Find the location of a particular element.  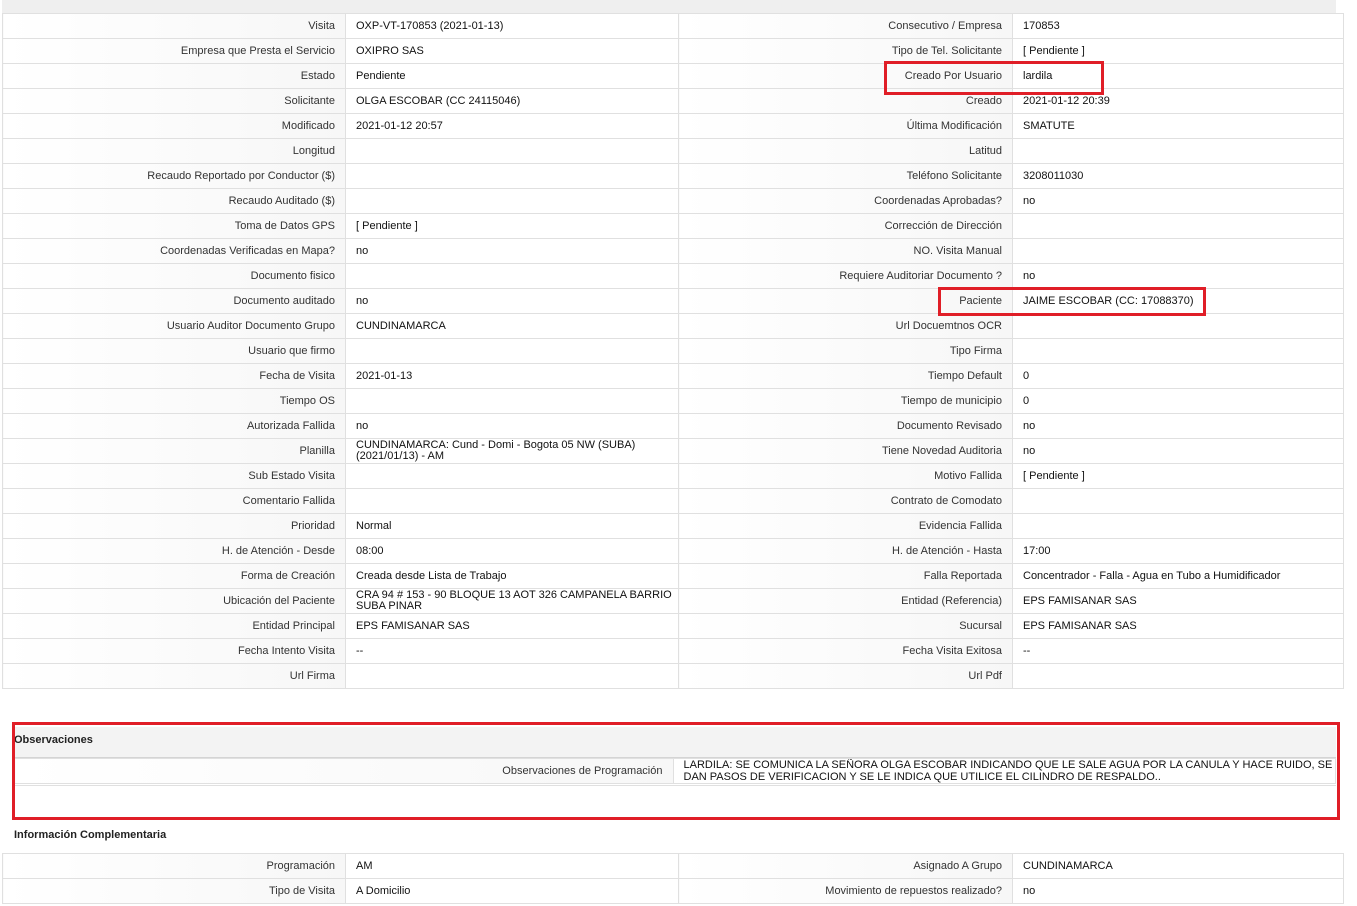

detail-row: Longitud Latitud is located at coordinates (673, 151).